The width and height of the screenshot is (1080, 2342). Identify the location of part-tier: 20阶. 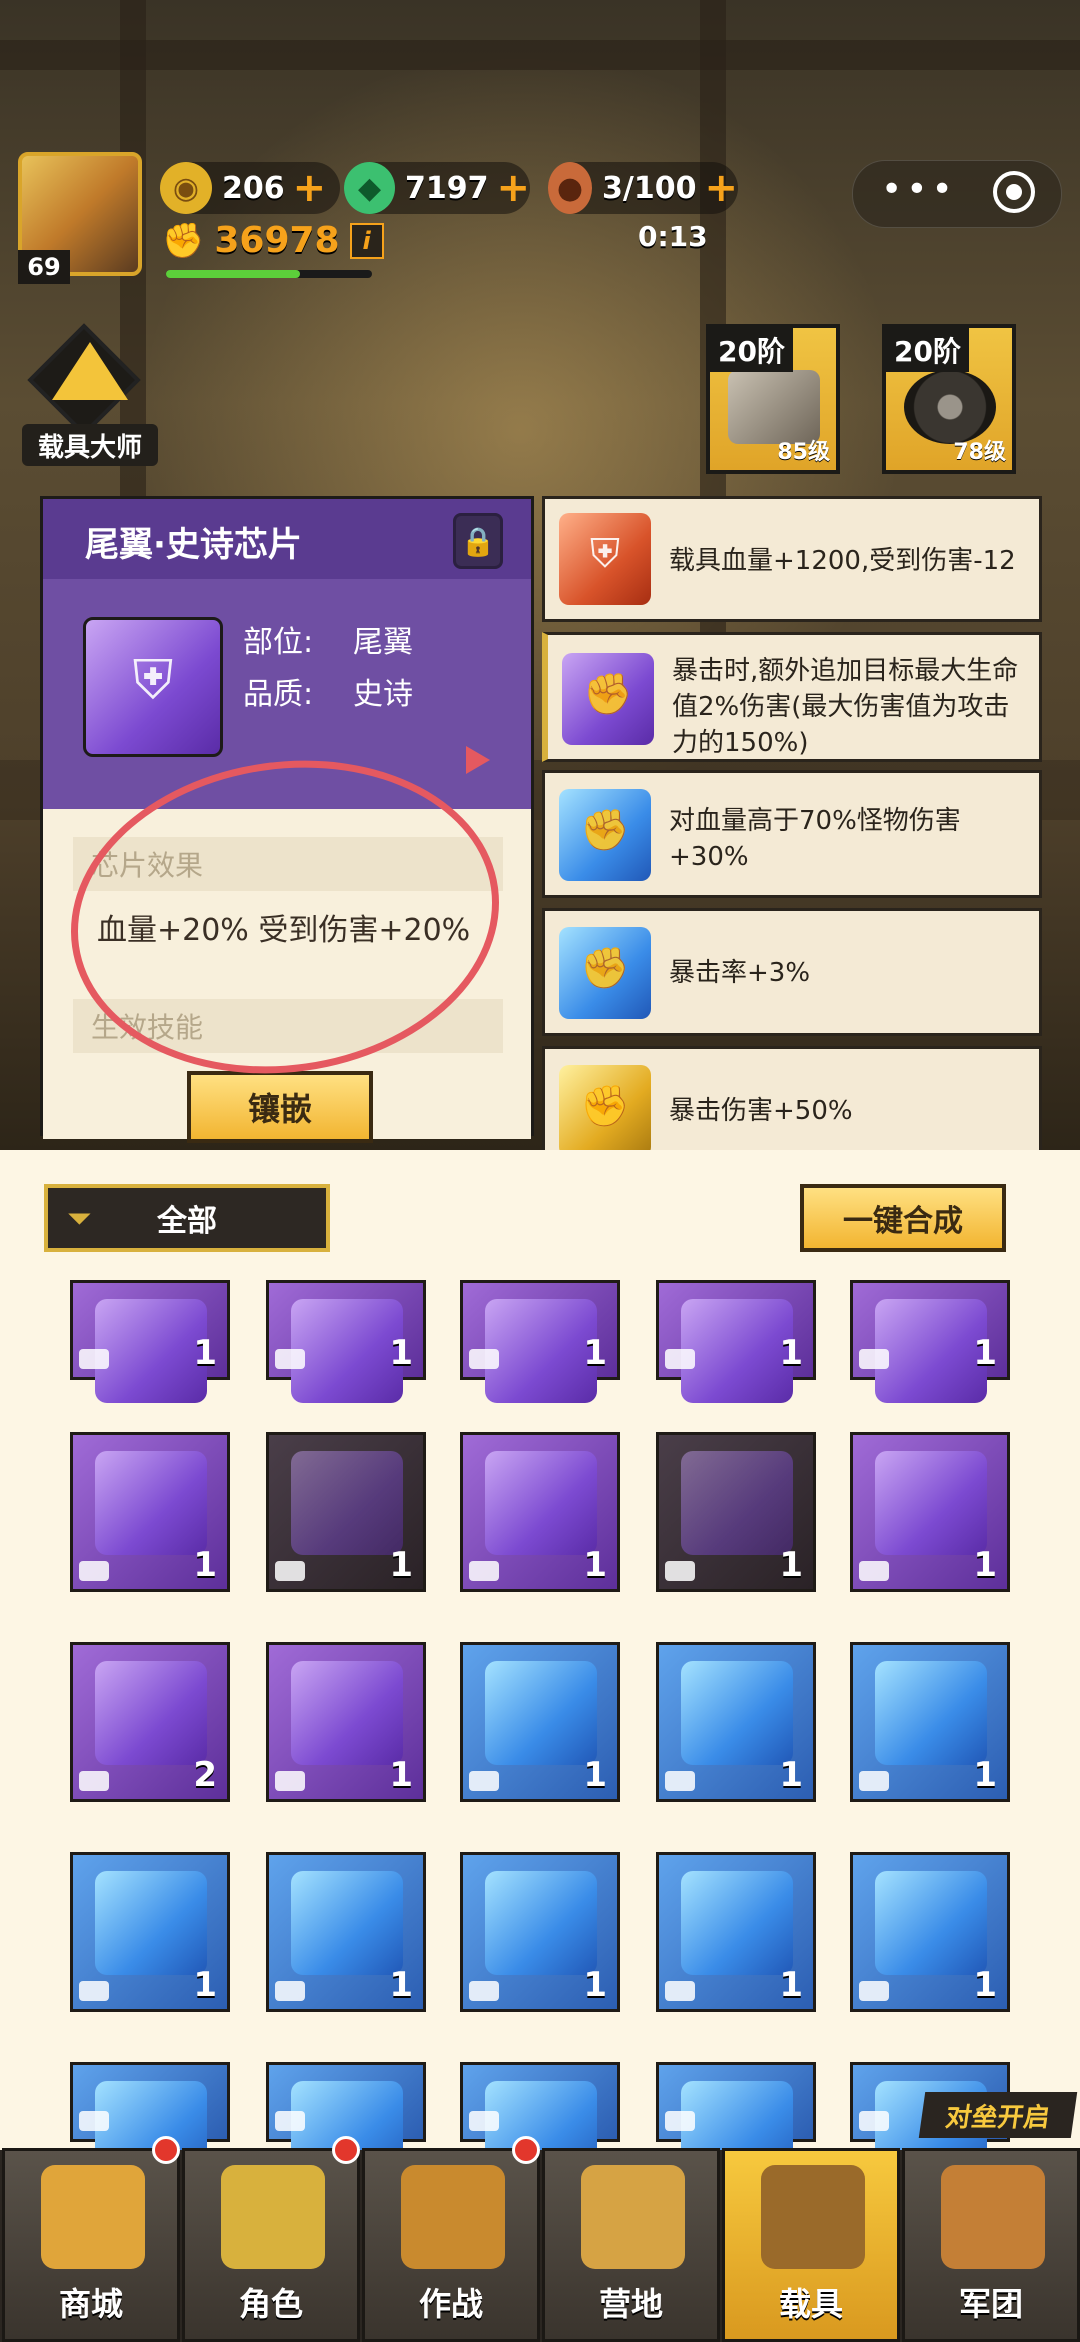
(927, 350).